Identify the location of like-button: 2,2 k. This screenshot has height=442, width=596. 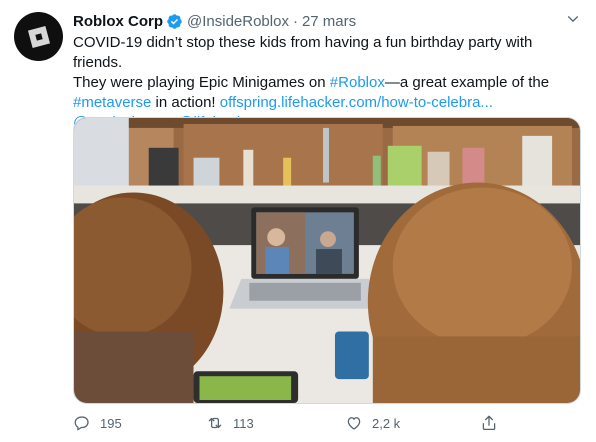
(372, 423).